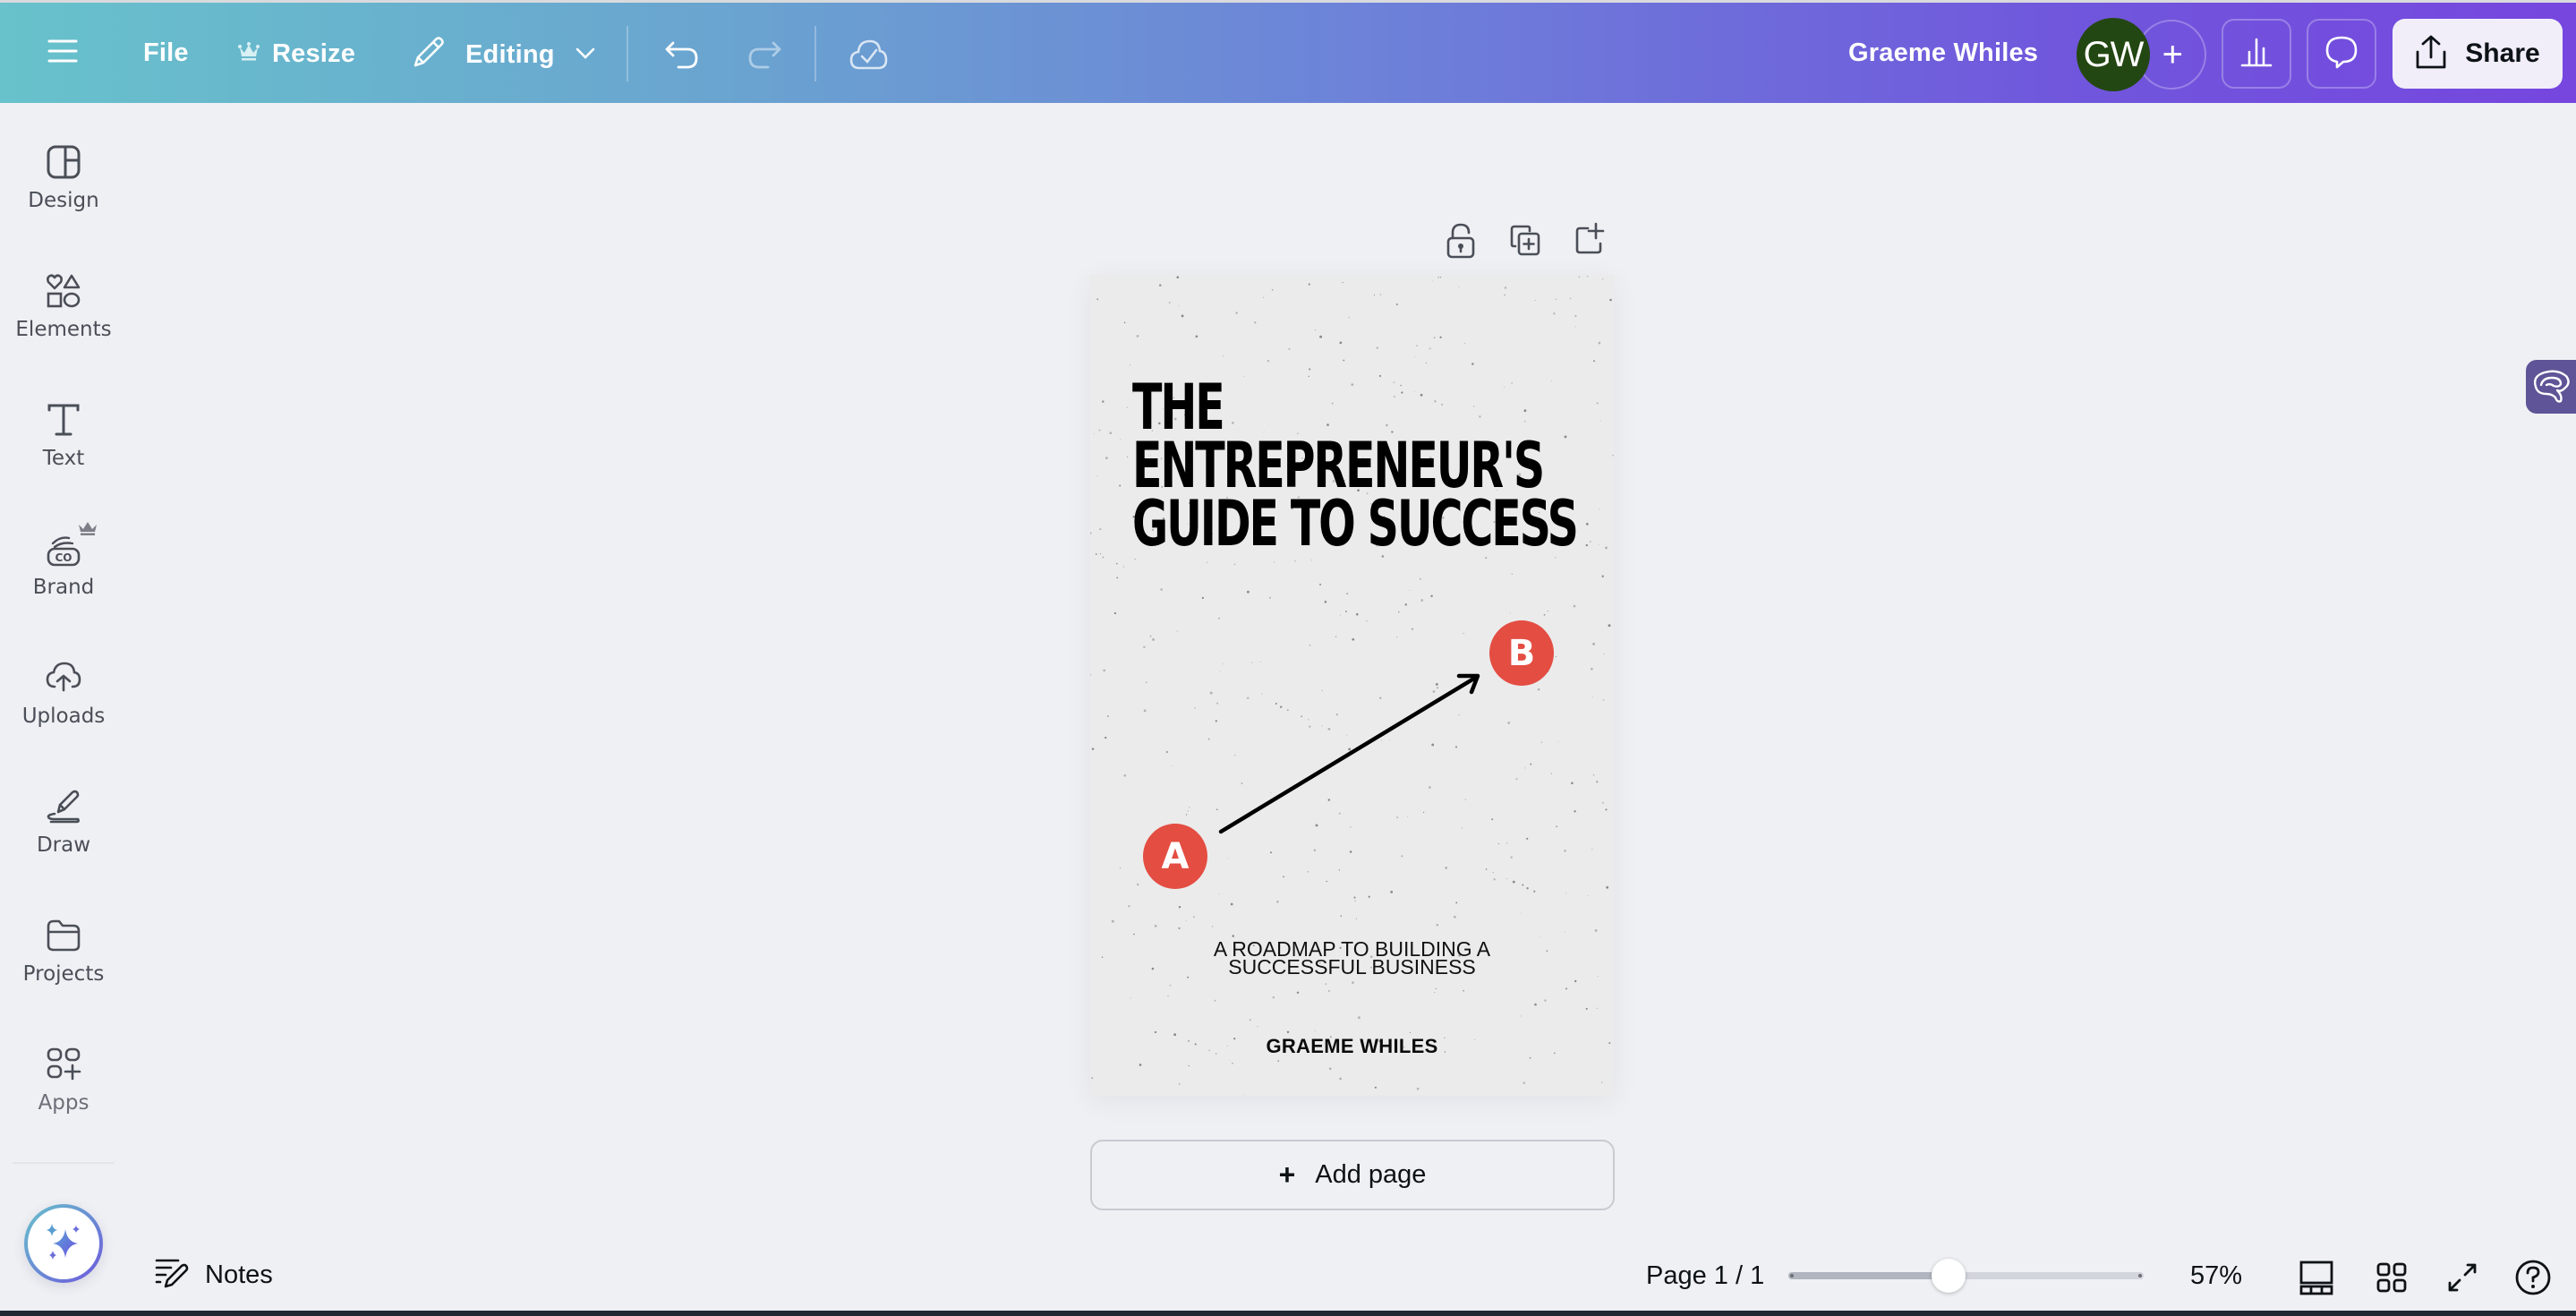  I want to click on sidebar-item-design: Design, so click(63, 184).